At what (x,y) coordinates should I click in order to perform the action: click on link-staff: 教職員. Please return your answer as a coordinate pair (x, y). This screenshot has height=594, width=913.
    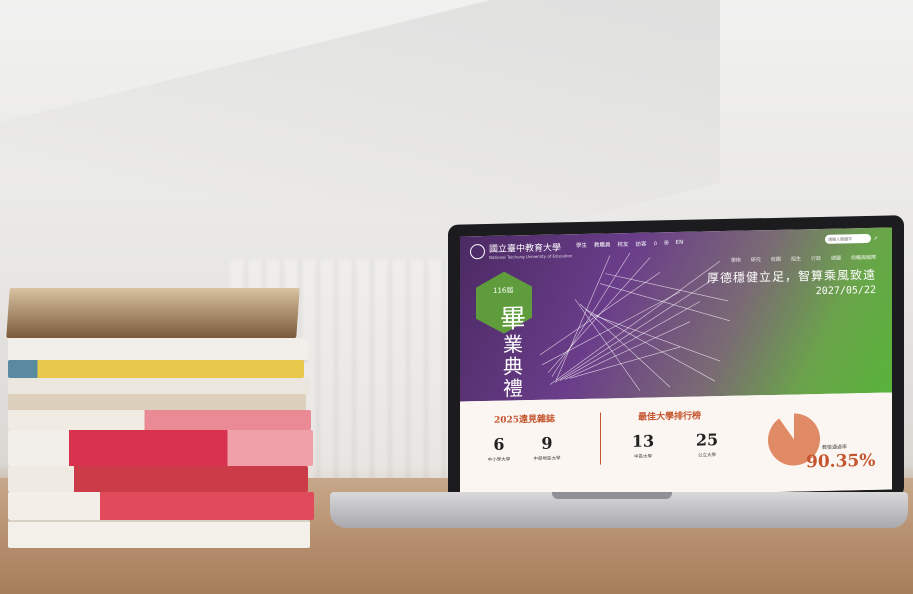
    Looking at the image, I should click on (602, 244).